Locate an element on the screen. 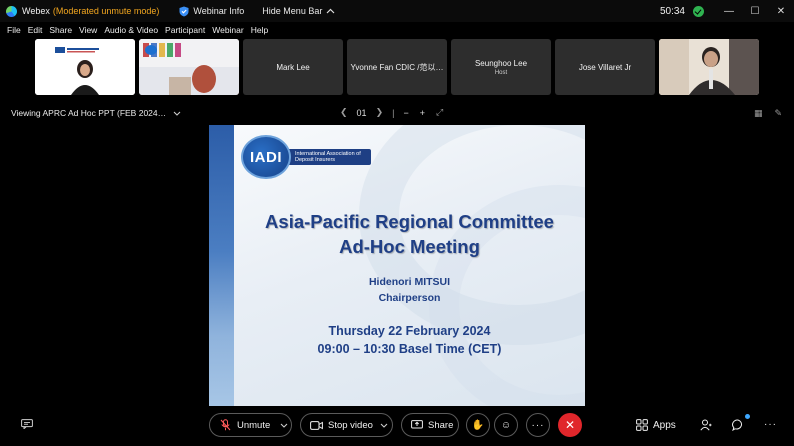 Image resolution: width=794 pixels, height=446 pixels. iadi-logo-mark: IADI is located at coordinates (266, 157).